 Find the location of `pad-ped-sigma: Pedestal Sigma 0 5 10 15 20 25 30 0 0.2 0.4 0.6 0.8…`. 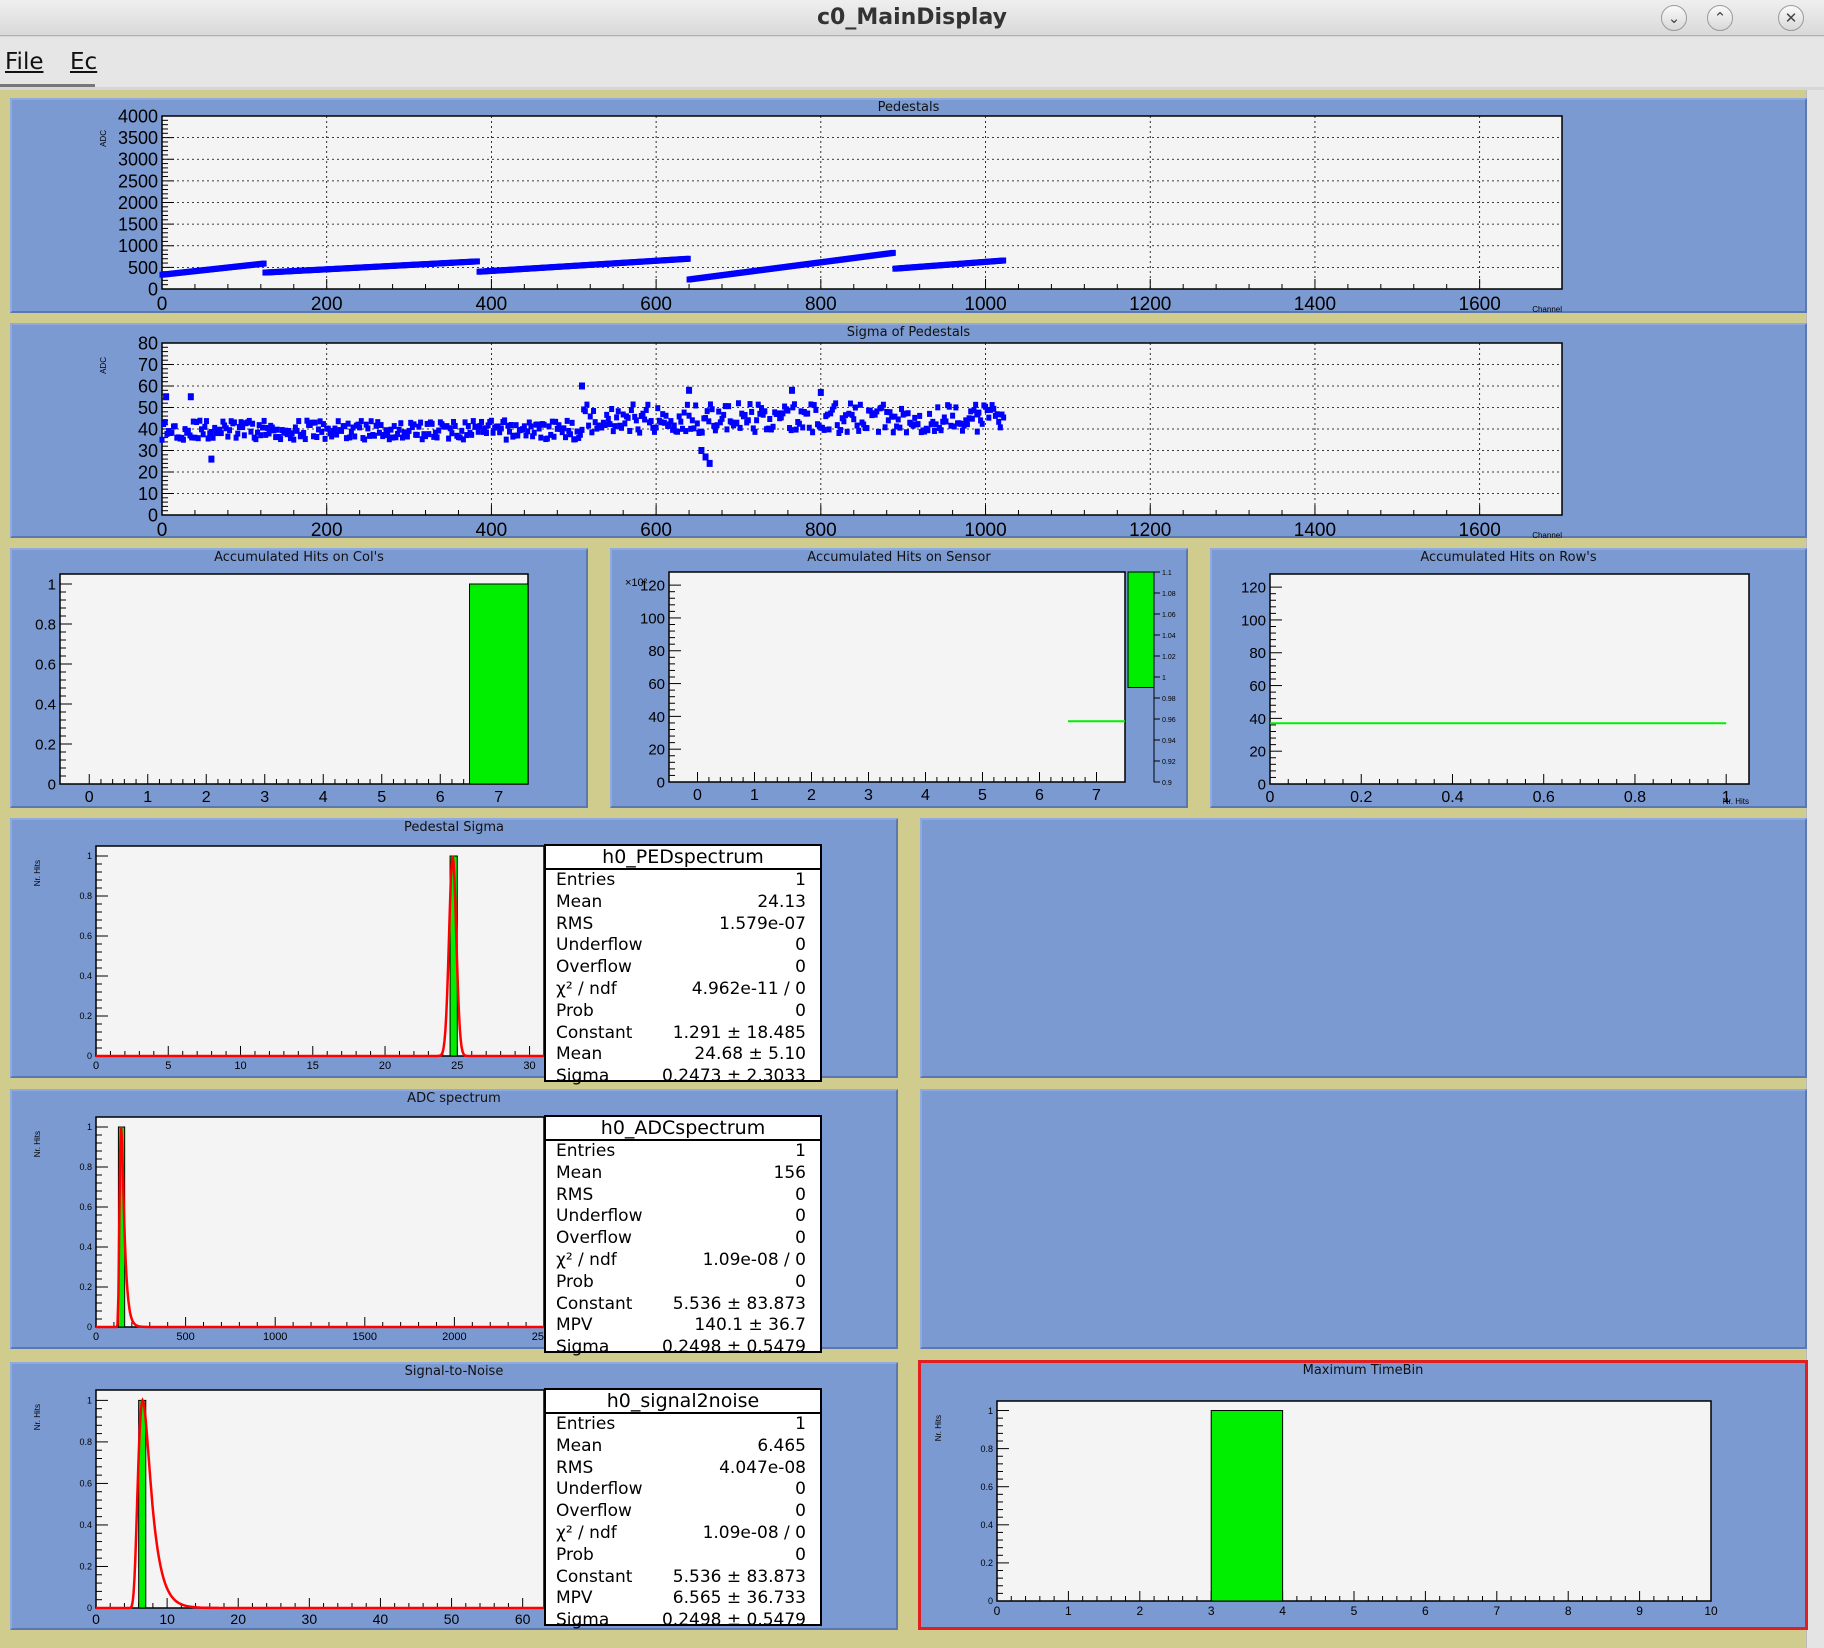

pad-ped-sigma: Pedestal Sigma 0 5 10 15 20 25 30 0 0.2 0.4 0.6 0.8… is located at coordinates (454, 952).